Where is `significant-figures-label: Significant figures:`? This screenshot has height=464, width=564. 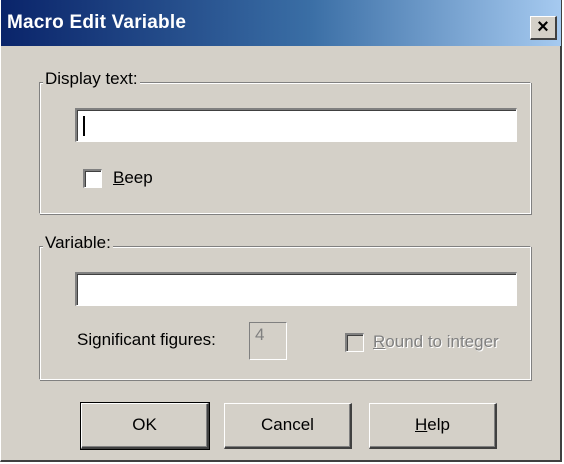 significant-figures-label: Significant figures: is located at coordinates (146, 339).